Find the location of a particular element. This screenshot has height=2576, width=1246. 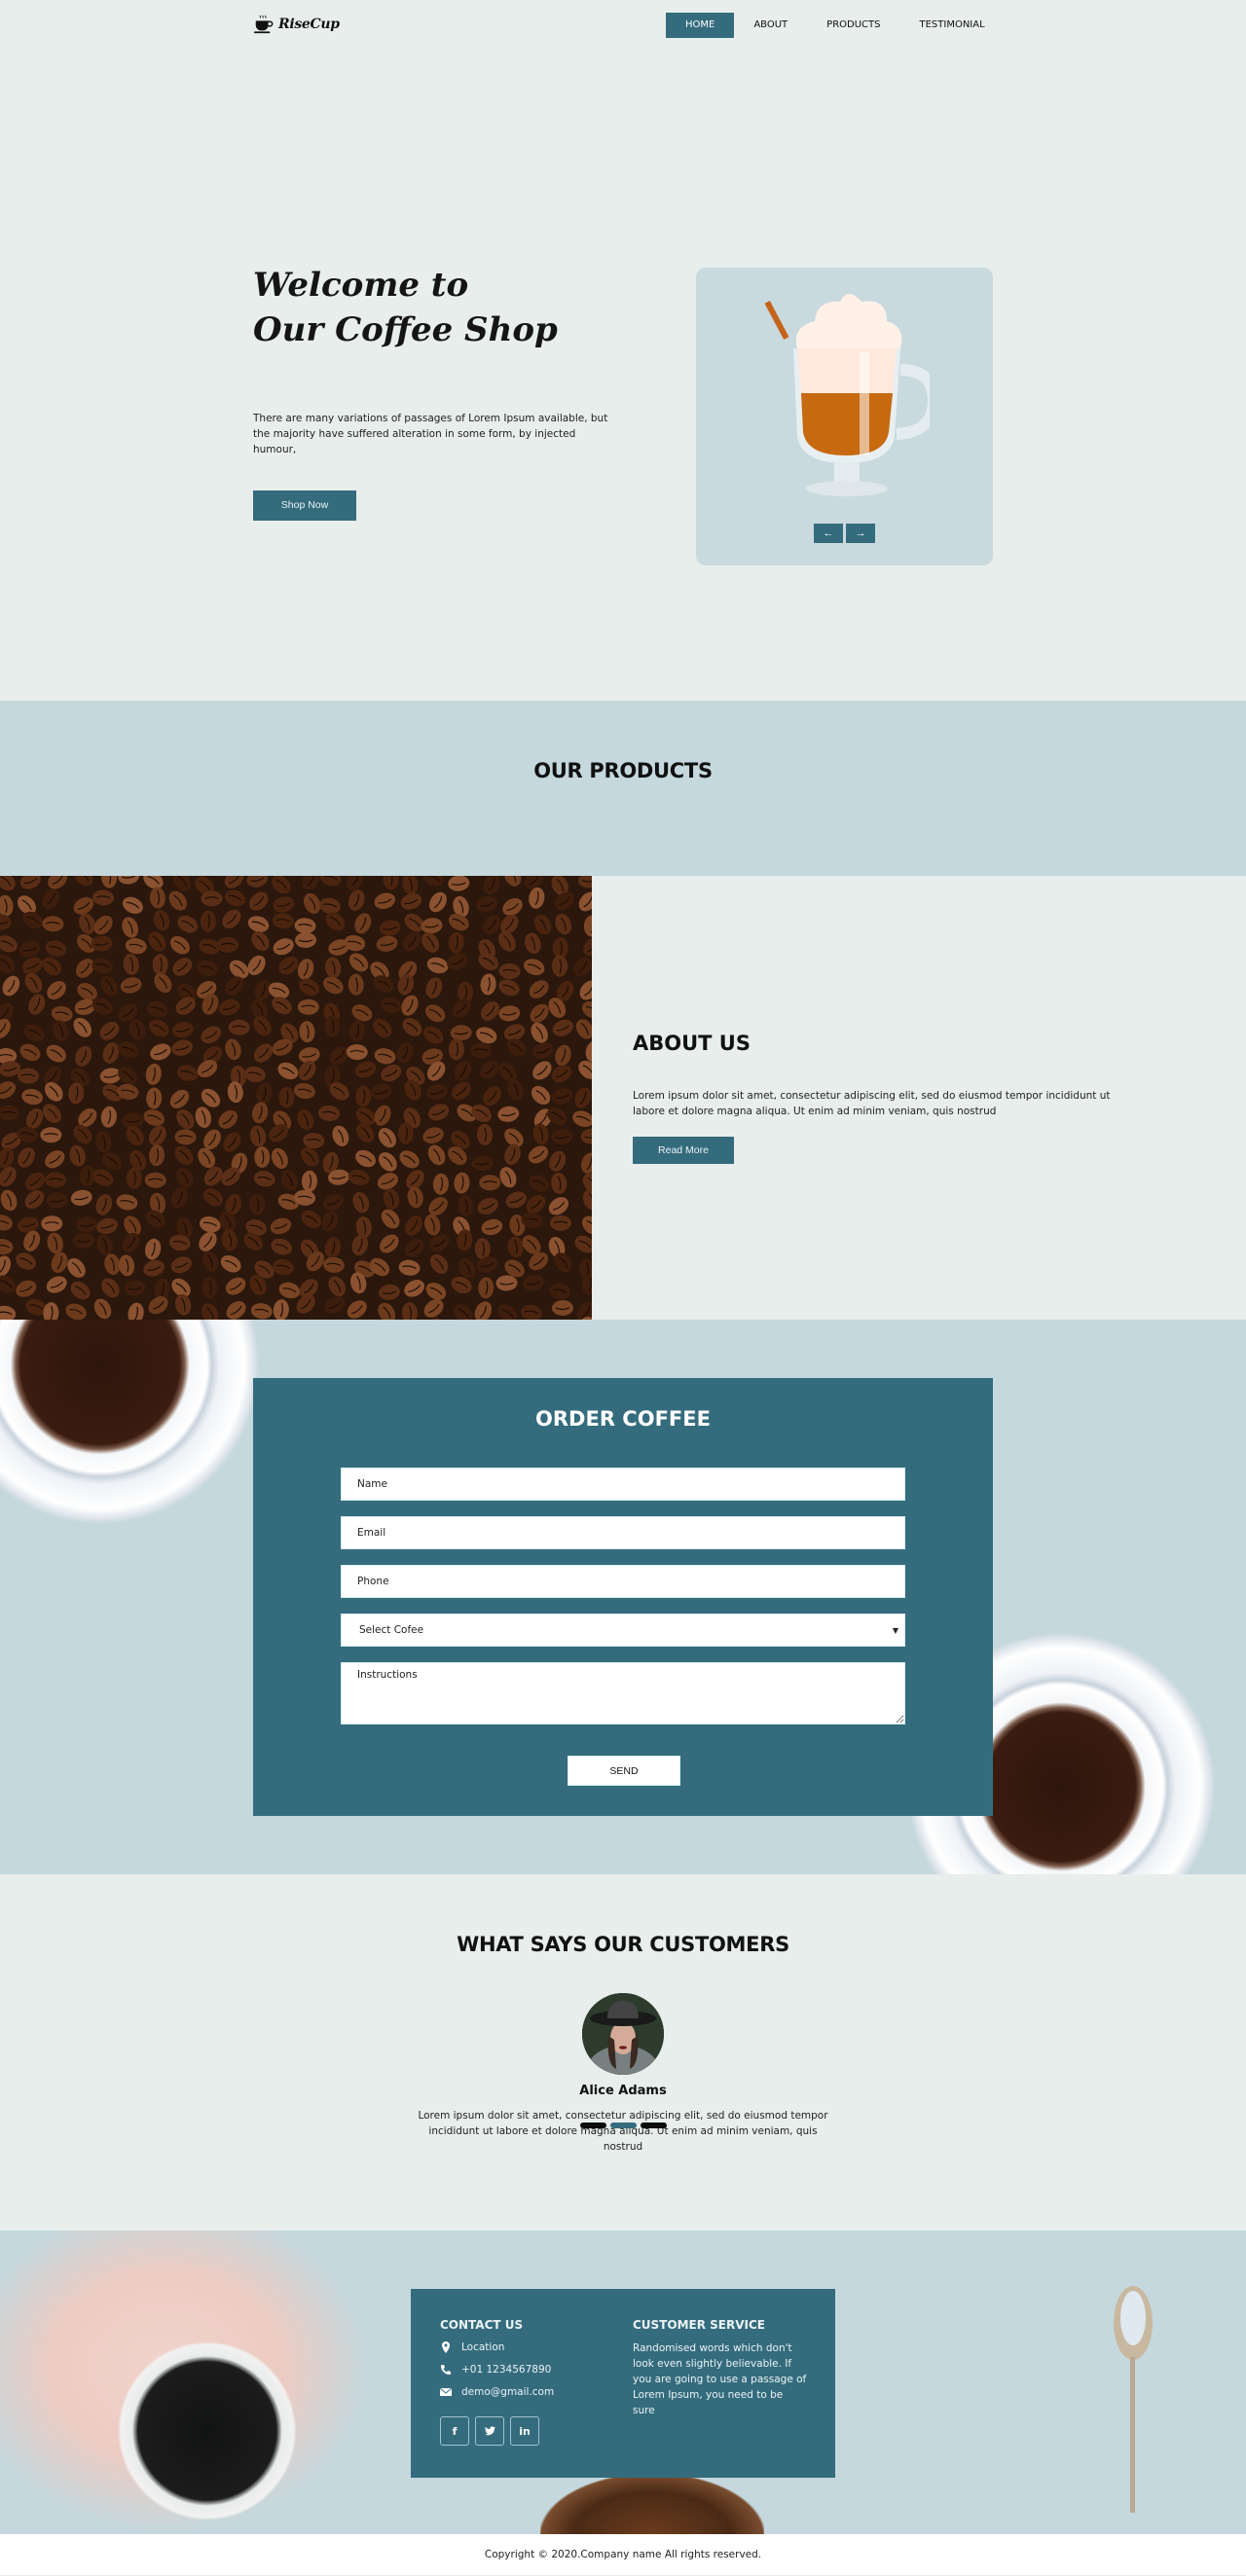

email-text: demo@gmail.com is located at coordinates (507, 2392).